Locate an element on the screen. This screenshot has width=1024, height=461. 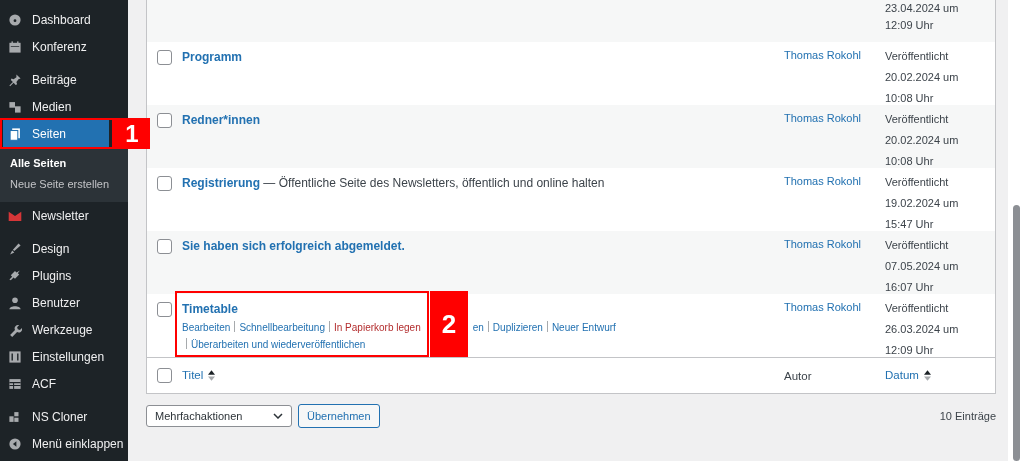
blocks-icon is located at coordinates (15, 416).